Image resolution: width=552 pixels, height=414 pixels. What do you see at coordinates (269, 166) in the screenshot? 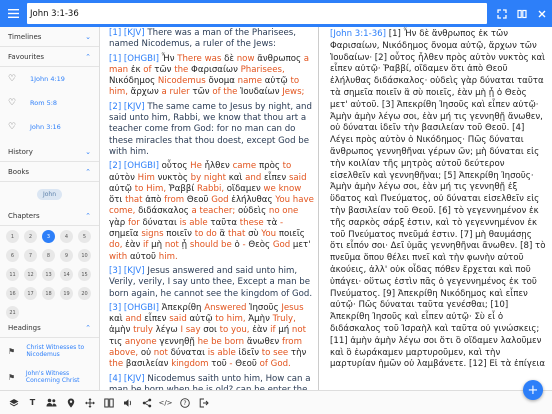
I see `greek-word: πρὸς` at bounding box center [269, 166].